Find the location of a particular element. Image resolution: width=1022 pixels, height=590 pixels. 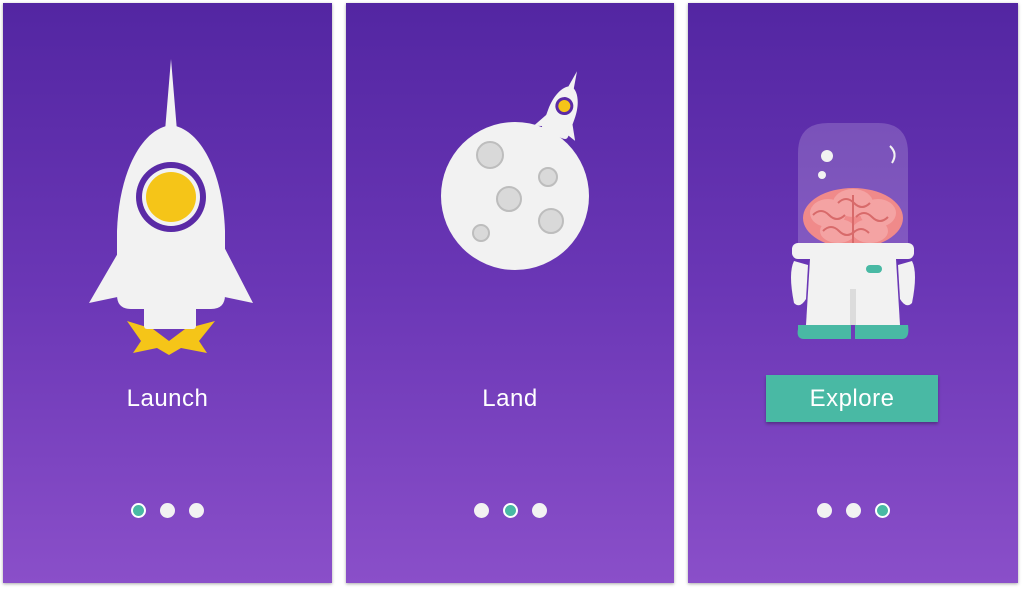

astronaut-brain-icon is located at coordinates (853, 231).